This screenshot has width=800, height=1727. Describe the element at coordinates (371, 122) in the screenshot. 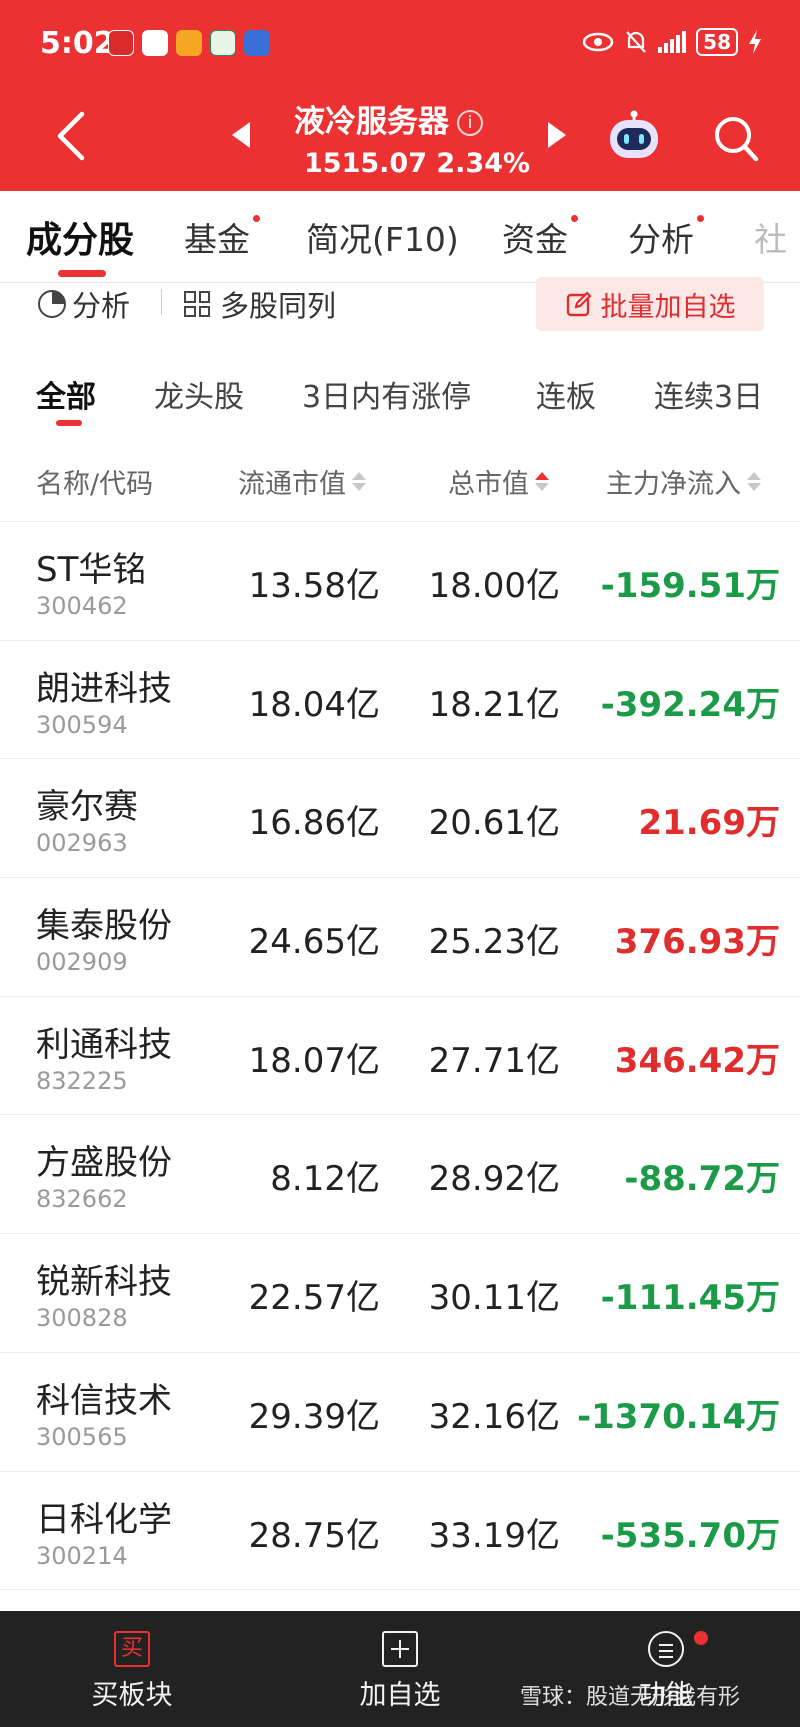

I see `sector-name: 液冷服务器` at that location.